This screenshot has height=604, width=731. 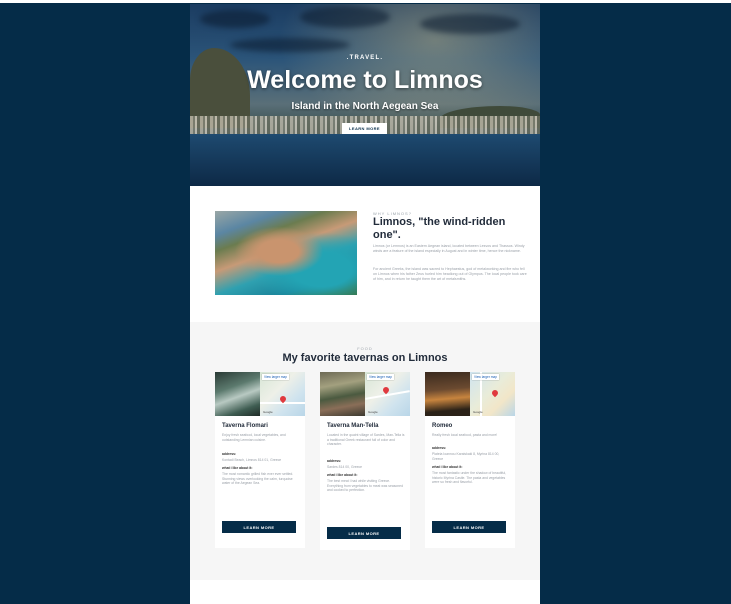 I want to click on top-border, so click(x=365, y=1).